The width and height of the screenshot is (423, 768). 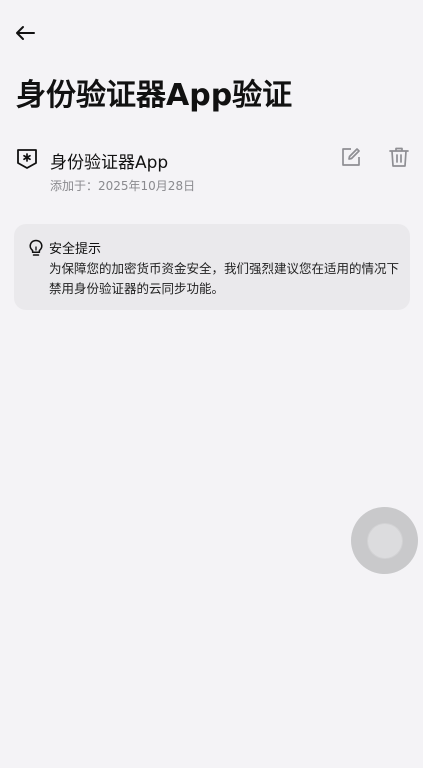 What do you see at coordinates (213, 172) in the screenshot?
I see `authenticator-item: 身份验证器App 添加于：2025年10月28日` at bounding box center [213, 172].